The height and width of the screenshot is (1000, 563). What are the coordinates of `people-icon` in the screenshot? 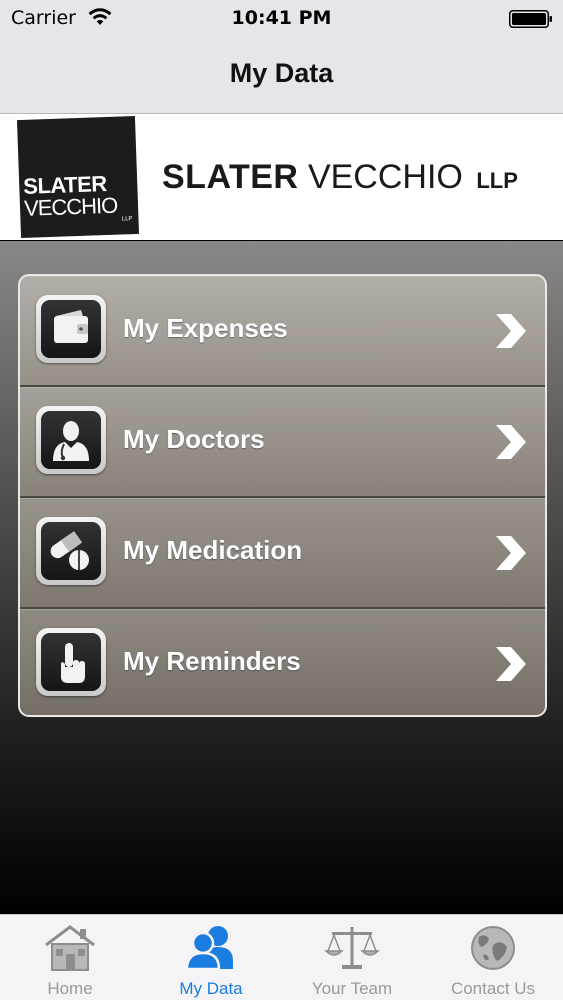 It's located at (209, 948).